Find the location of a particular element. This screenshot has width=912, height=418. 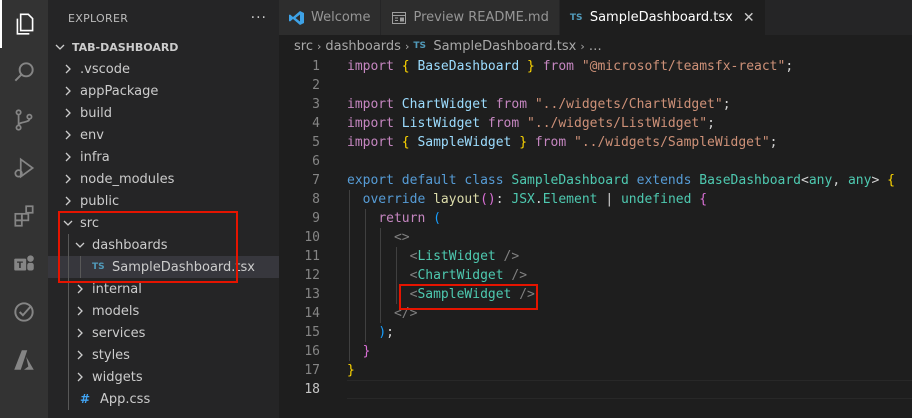

line-number: 18 is located at coordinates (312, 389).